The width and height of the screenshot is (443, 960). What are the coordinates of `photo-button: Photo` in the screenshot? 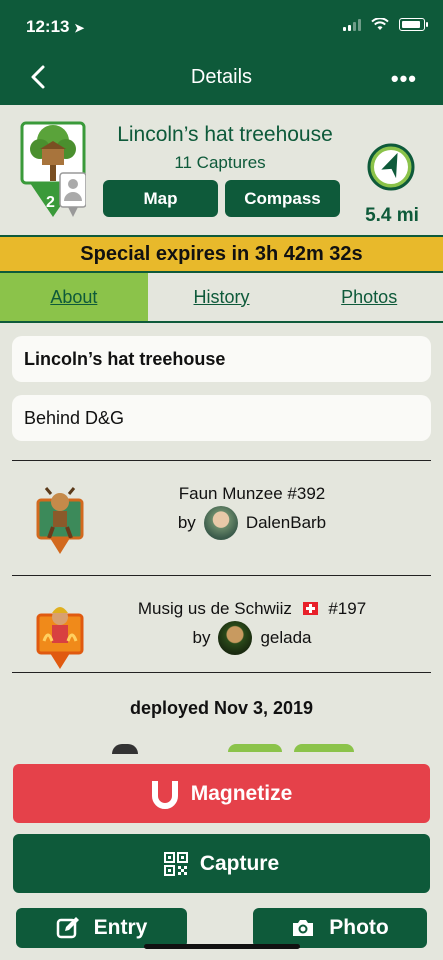 It's located at (340, 928).